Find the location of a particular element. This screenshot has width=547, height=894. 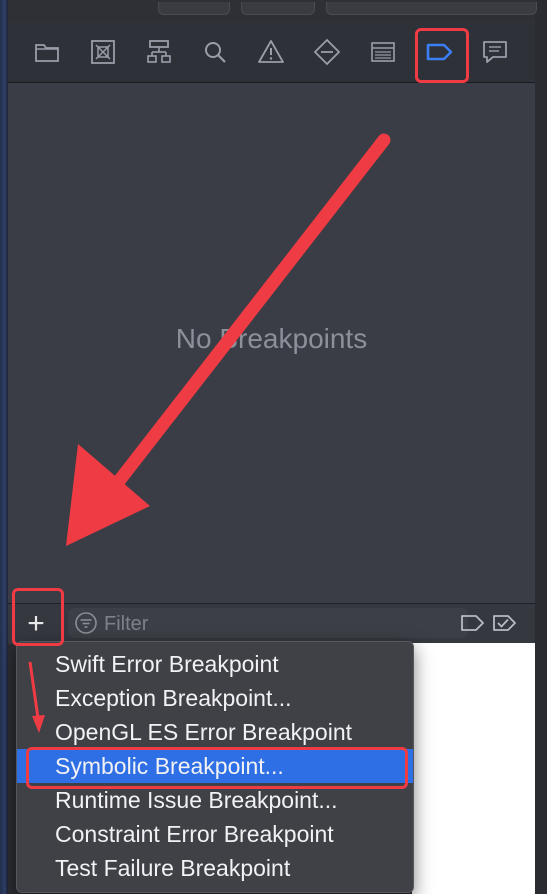

test-navigator-icon is located at coordinates (327, 52).